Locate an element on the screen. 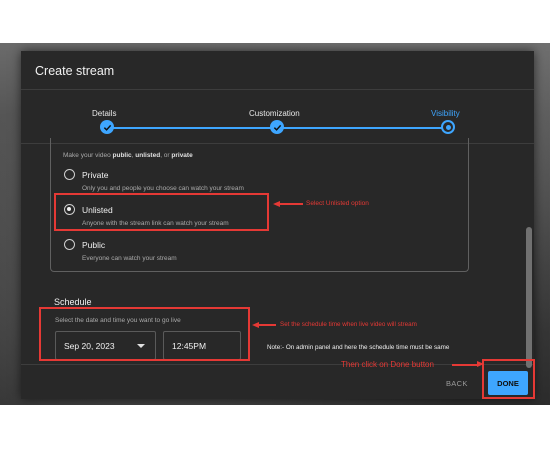 Image resolution: width=550 pixels, height=450 pixels. dialog-title: Create stream is located at coordinates (75, 71).